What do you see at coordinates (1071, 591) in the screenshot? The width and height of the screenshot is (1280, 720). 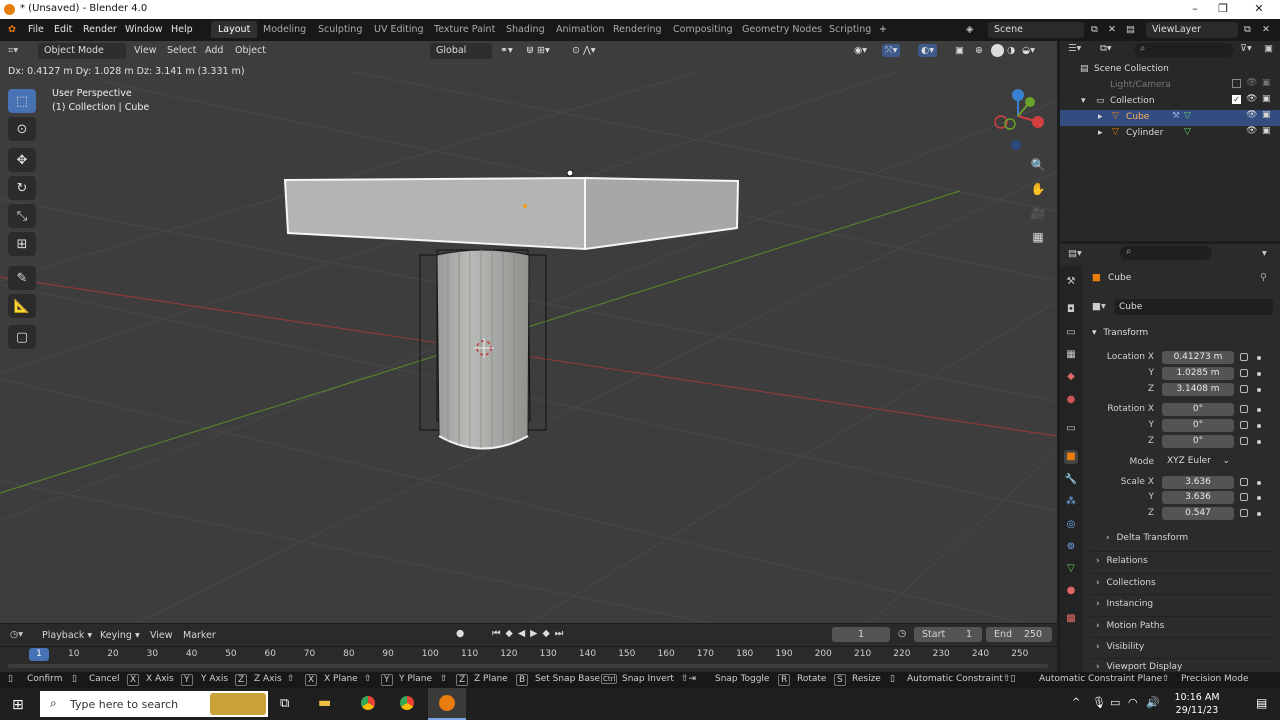 I see `material-tab-icon: ●` at bounding box center [1071, 591].